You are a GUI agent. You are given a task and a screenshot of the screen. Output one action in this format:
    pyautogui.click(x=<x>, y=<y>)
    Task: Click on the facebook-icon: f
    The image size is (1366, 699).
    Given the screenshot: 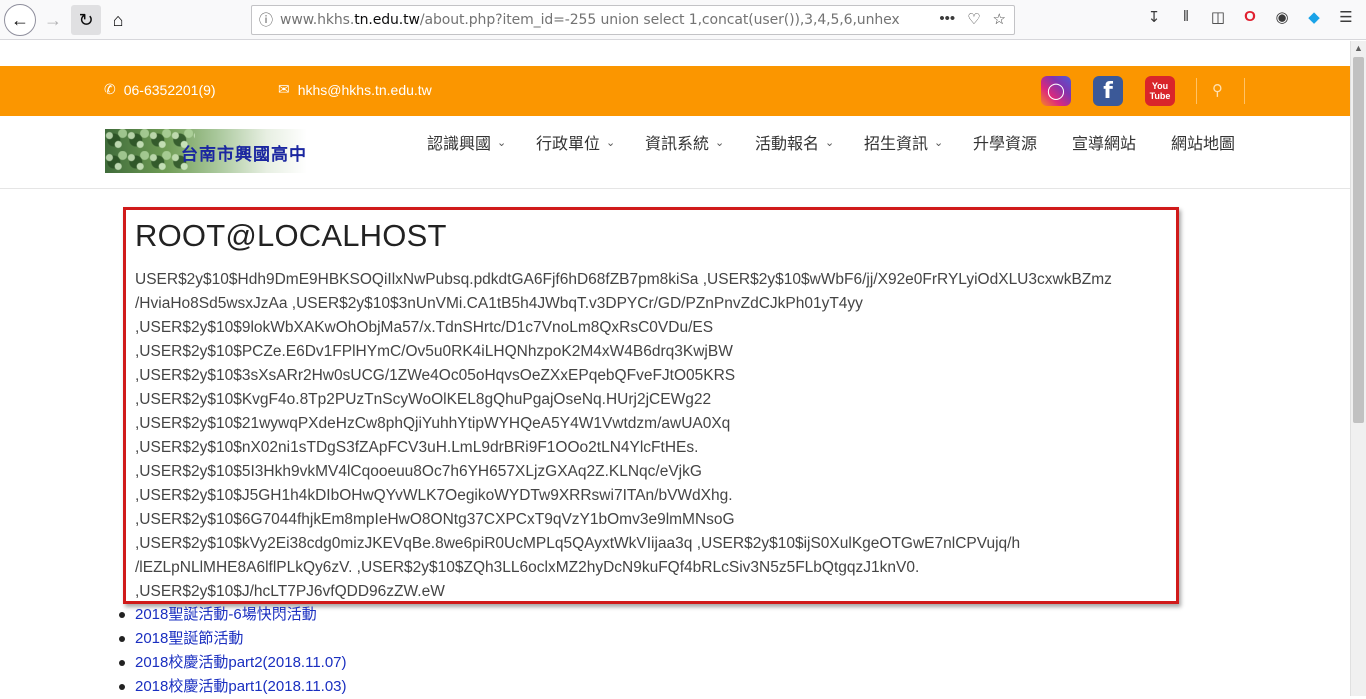 What is the action you would take?
    pyautogui.click(x=1108, y=91)
    